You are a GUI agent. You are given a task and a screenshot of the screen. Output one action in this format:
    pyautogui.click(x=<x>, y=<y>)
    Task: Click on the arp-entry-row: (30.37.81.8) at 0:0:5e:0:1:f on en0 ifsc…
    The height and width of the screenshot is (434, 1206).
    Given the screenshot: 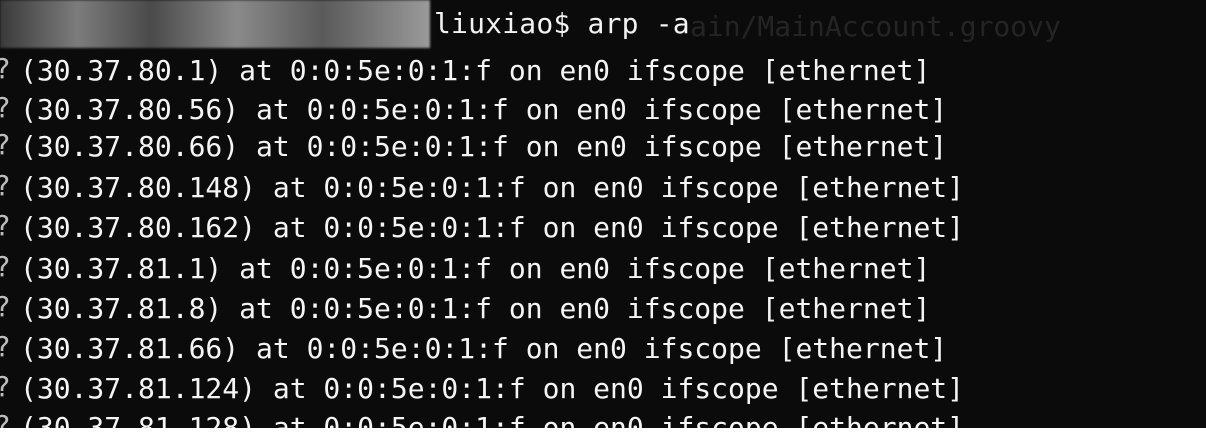 What is the action you would take?
    pyautogui.click(x=475, y=308)
    